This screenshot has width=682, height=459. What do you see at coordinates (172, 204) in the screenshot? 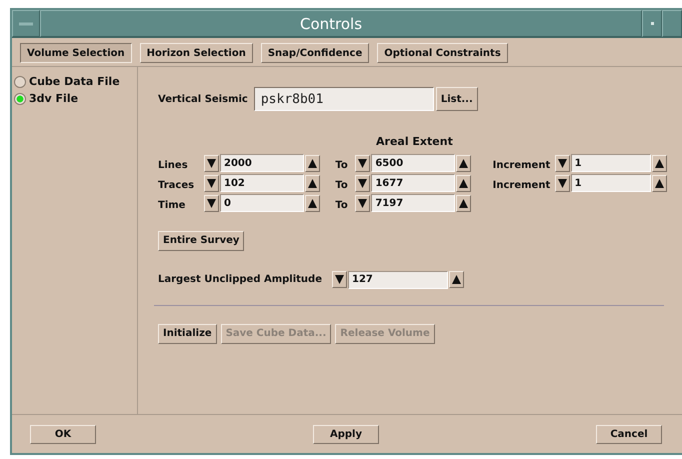
I see `row-label: Time` at bounding box center [172, 204].